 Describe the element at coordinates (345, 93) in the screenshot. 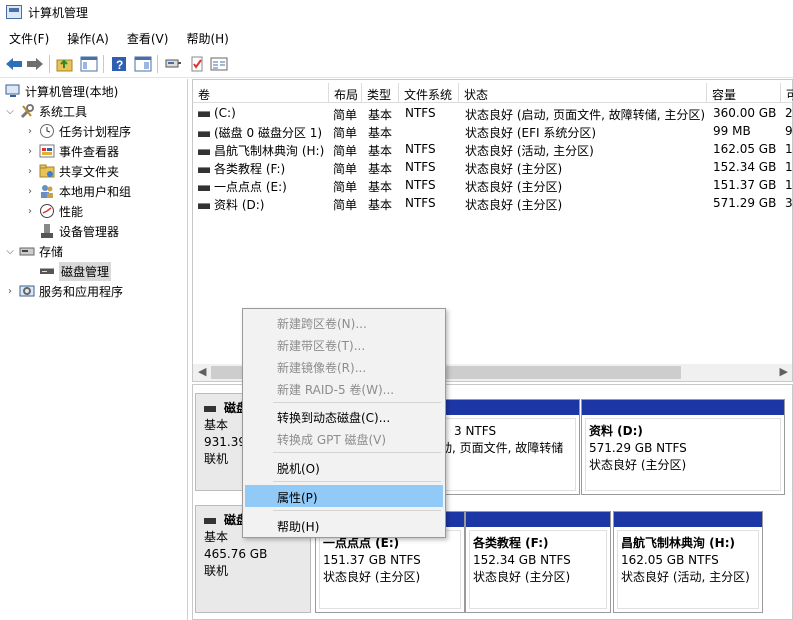

I see `column-header-layout: 布局` at that location.